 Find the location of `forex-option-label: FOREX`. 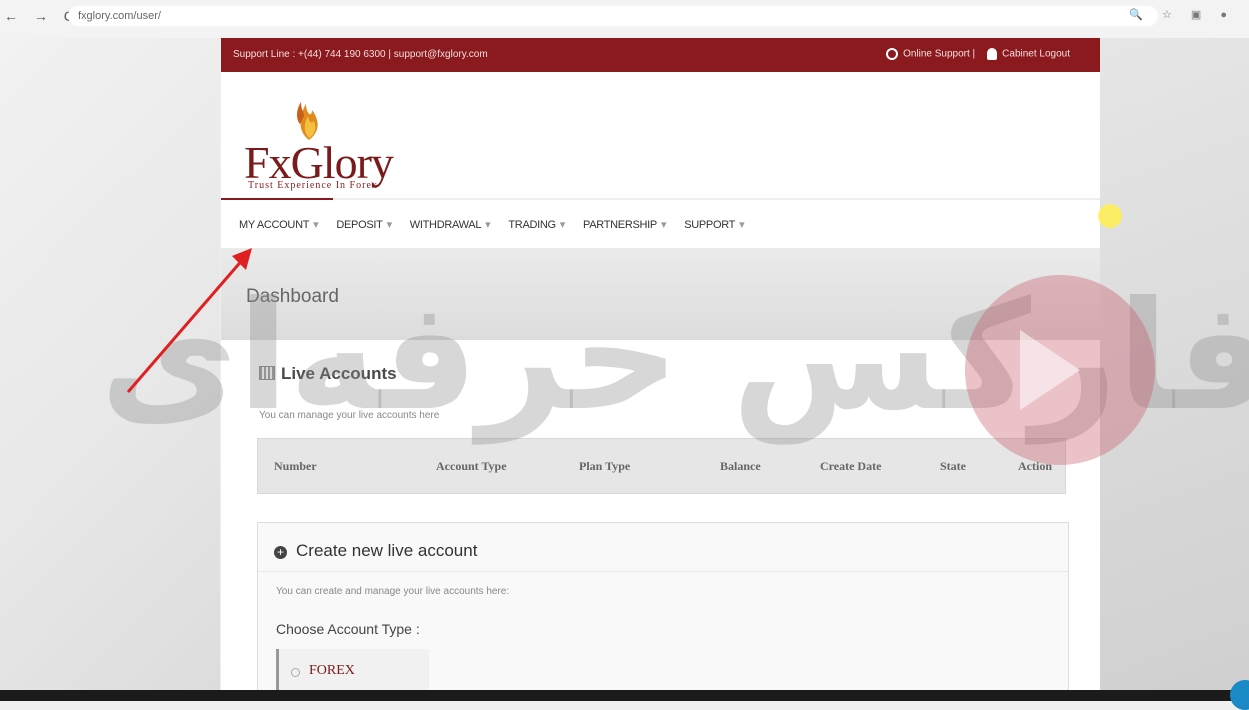

forex-option-label: FOREX is located at coordinates (332, 670).